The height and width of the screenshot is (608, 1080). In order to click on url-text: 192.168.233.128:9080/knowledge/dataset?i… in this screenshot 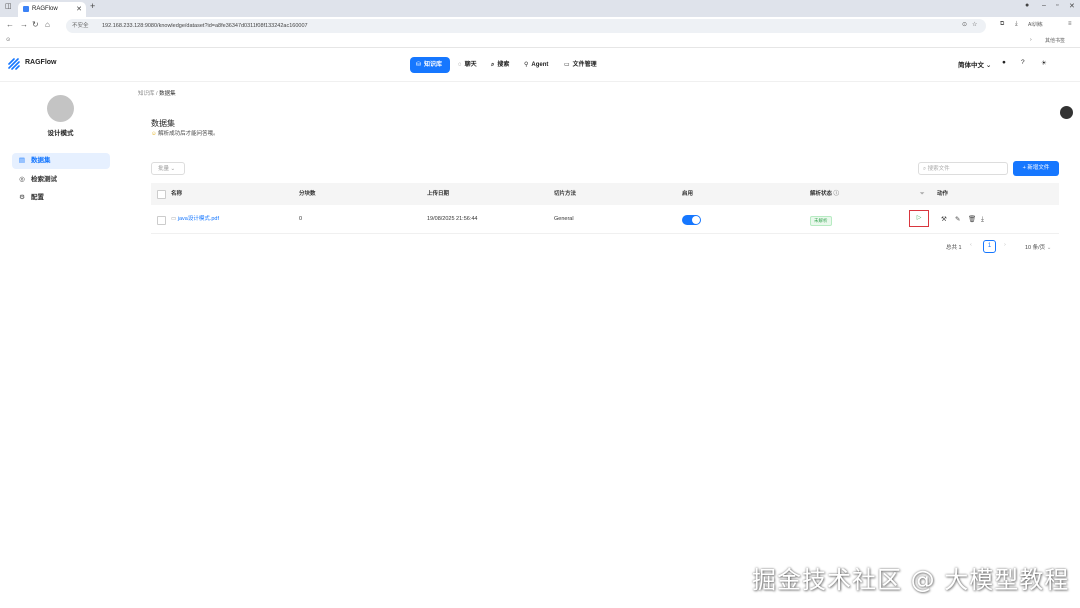, I will do `click(205, 26)`.